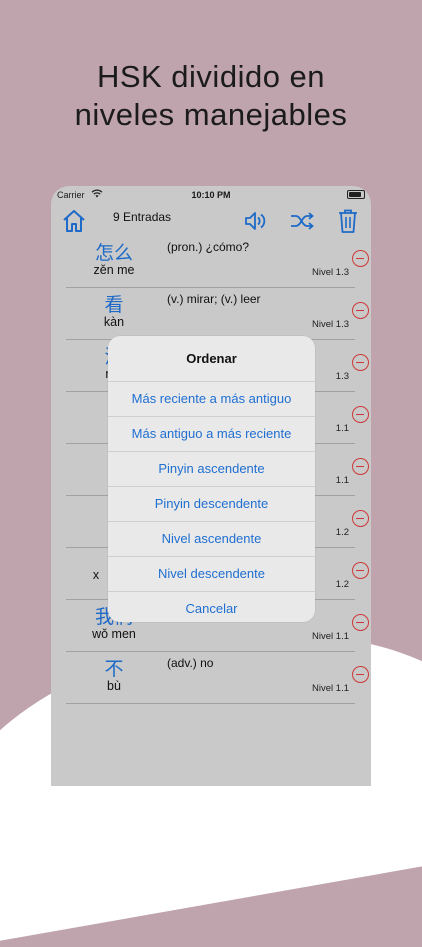 Image resolution: width=422 pixels, height=947 pixels. I want to click on sort-newest-first-button: Más reciente a más antiguo, so click(211, 399).